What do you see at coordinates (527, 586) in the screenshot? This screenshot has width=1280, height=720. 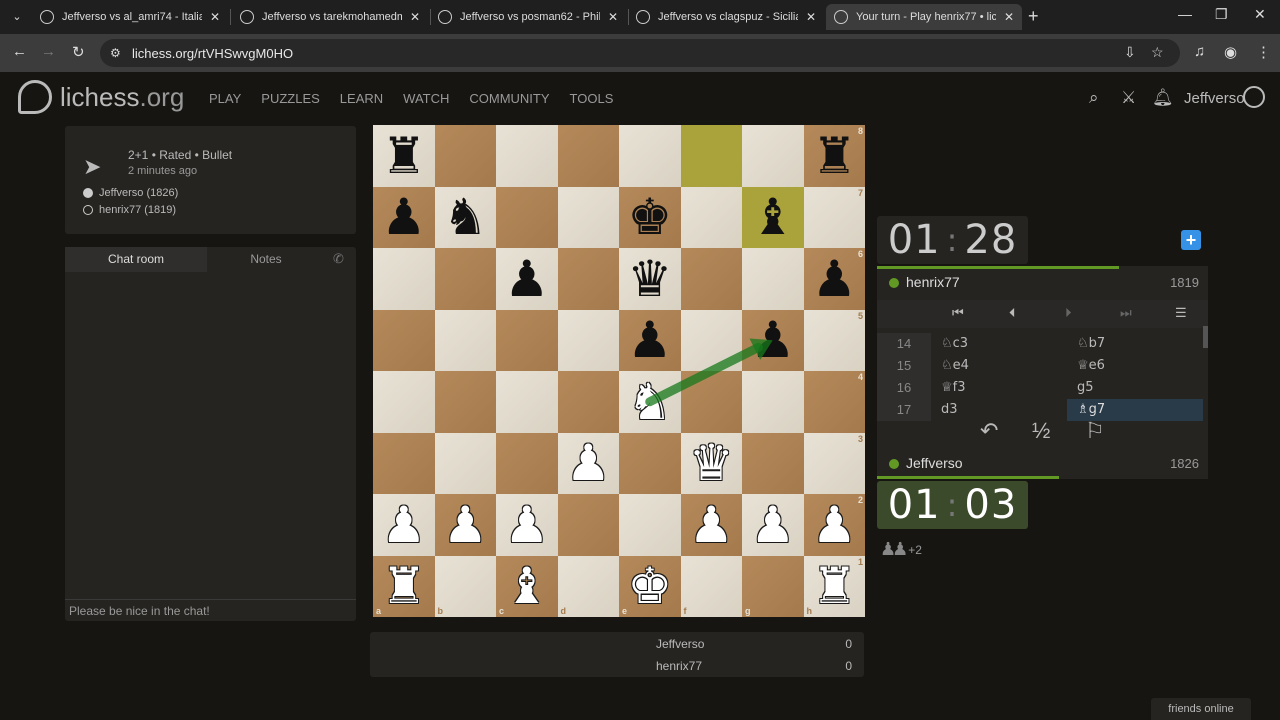 I see `square-c1: ♝ c` at bounding box center [527, 586].